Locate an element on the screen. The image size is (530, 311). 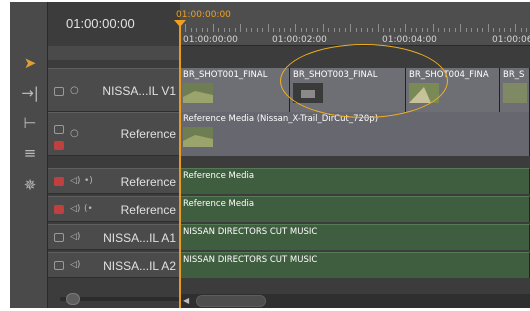
ruler-label: 01:00:04:00 is located at coordinates (409, 40).